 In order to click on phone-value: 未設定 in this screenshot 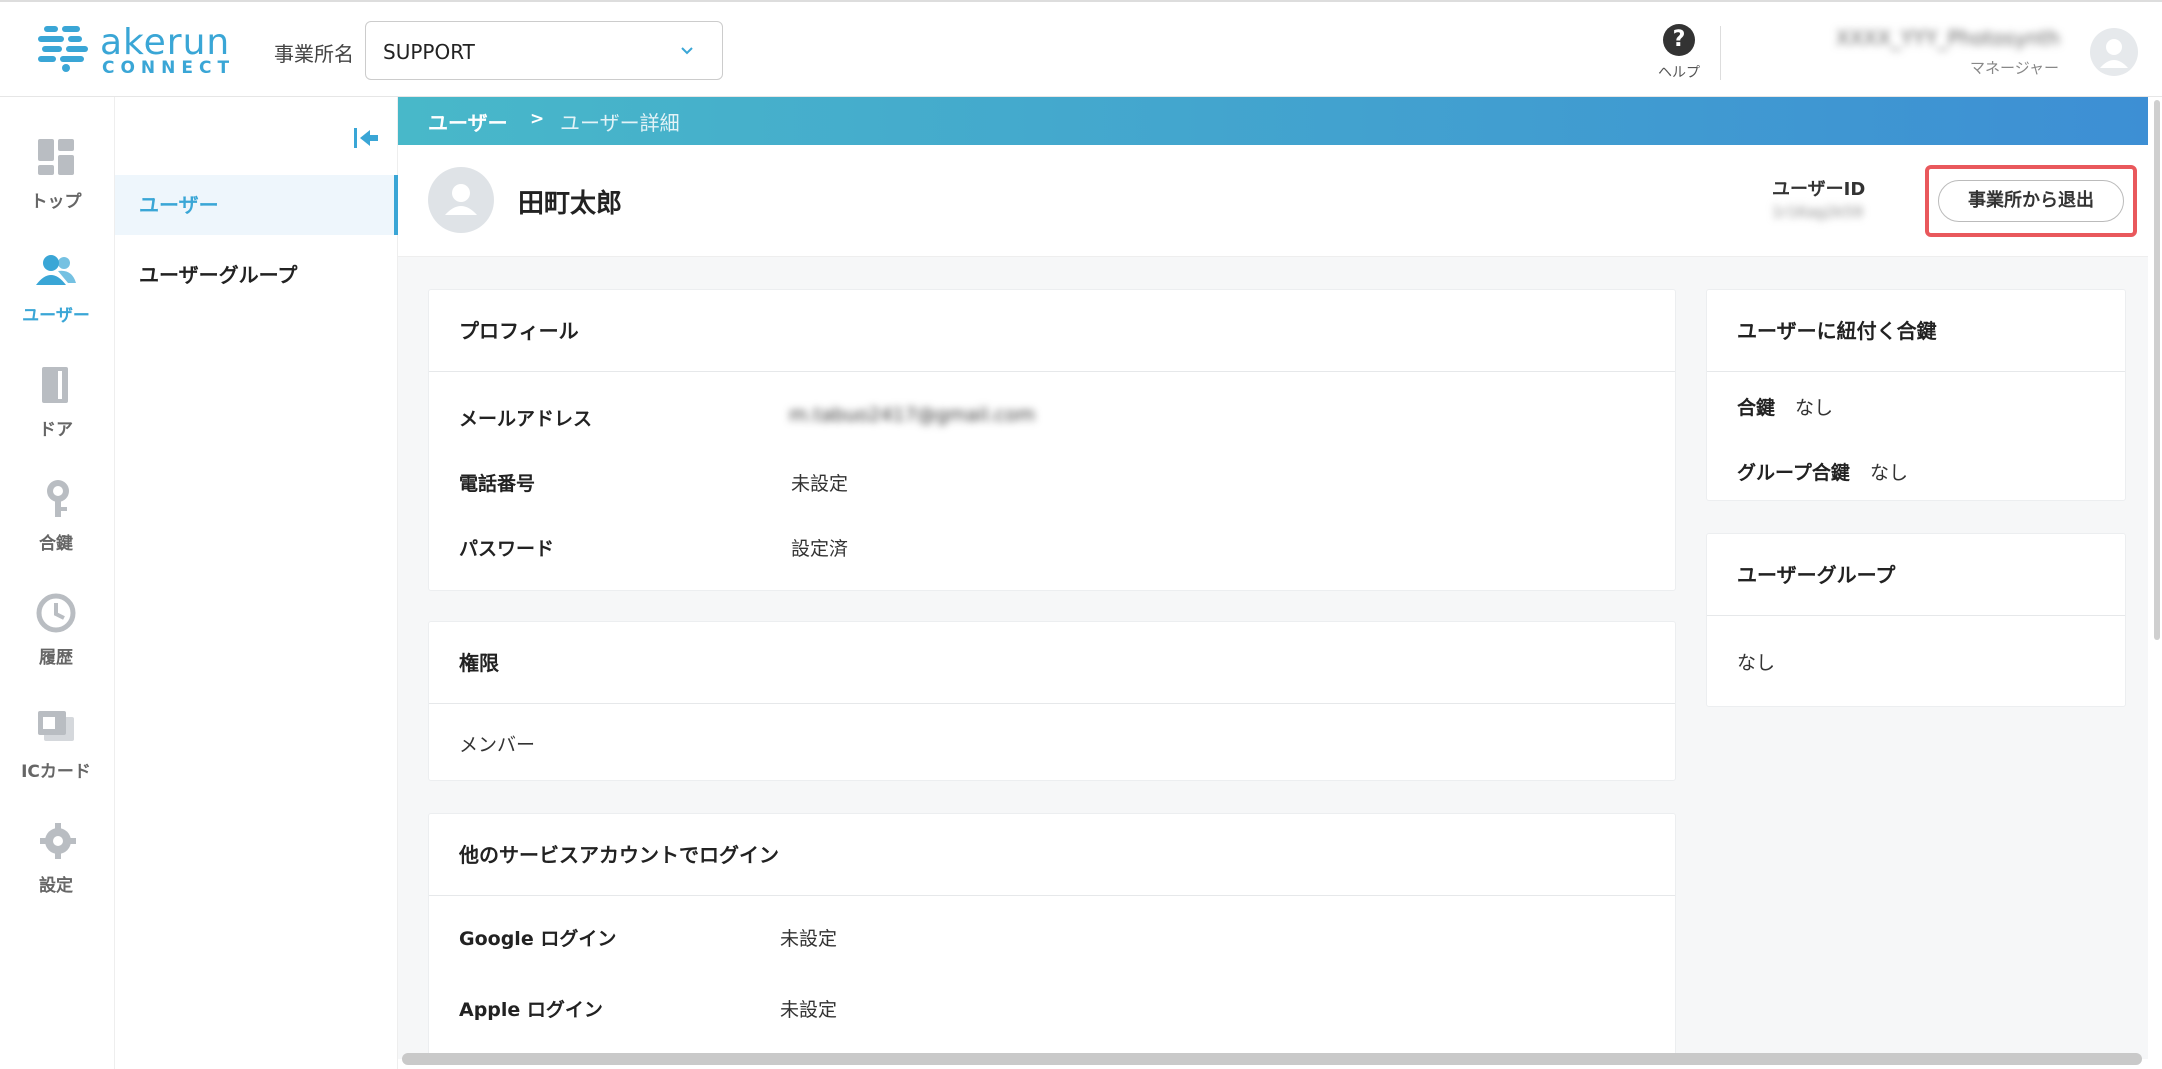, I will do `click(820, 484)`.